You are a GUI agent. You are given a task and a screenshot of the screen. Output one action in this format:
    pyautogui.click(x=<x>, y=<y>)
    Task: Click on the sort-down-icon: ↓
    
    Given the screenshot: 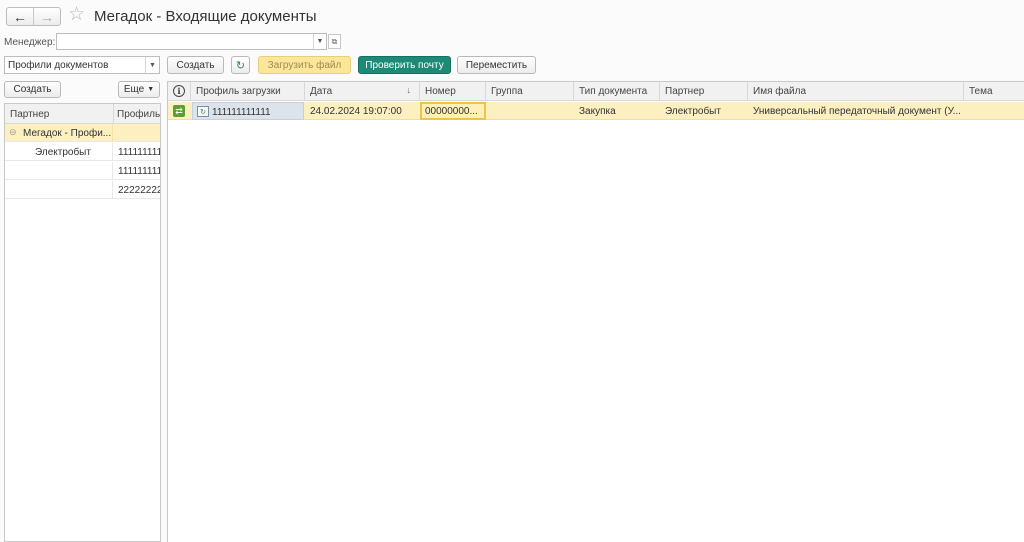 What is the action you would take?
    pyautogui.click(x=409, y=90)
    